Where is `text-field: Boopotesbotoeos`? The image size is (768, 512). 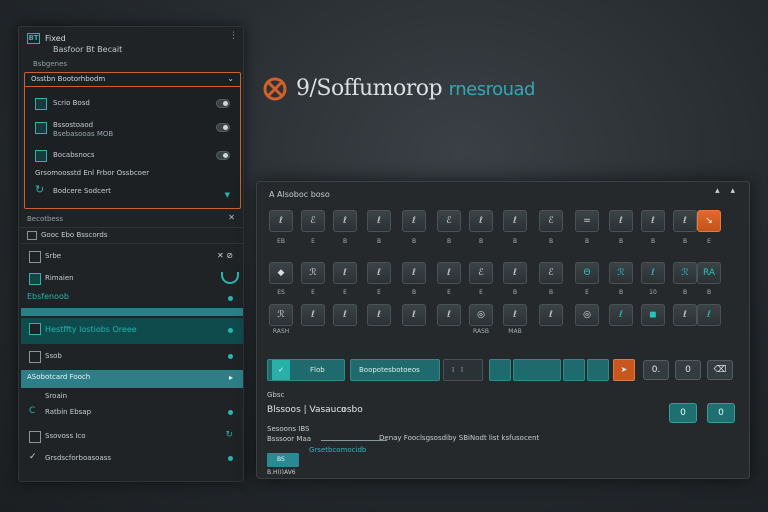
text-field: Boopotesbotoeos is located at coordinates (395, 370).